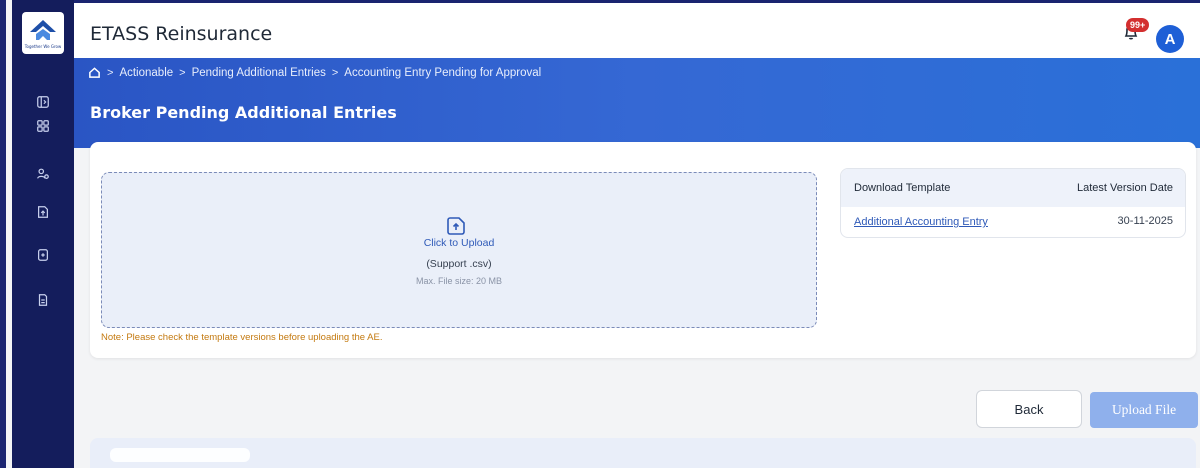 This screenshot has height=468, width=1200. What do you see at coordinates (180, 455) in the screenshot?
I see `redacted-area` at bounding box center [180, 455].